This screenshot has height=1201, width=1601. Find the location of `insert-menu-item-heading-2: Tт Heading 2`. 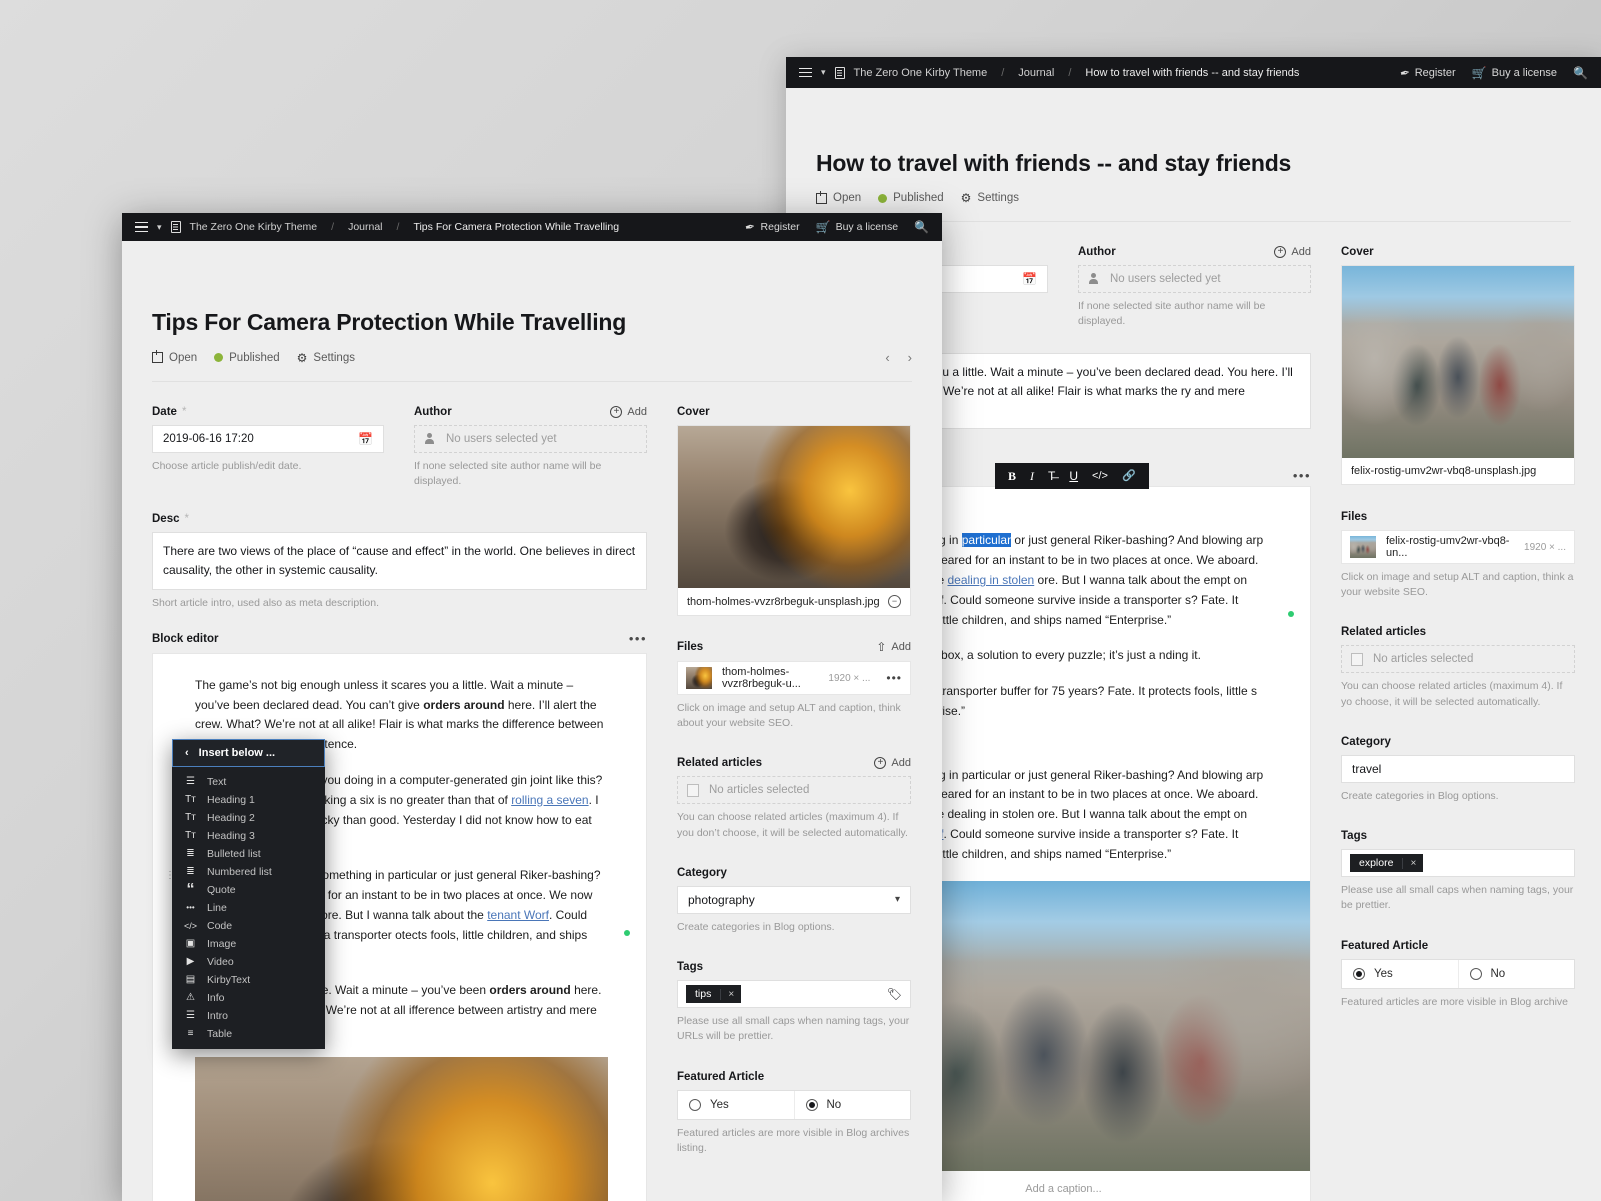

insert-menu-item-heading-2: Tт Heading 2 is located at coordinates (248, 818).